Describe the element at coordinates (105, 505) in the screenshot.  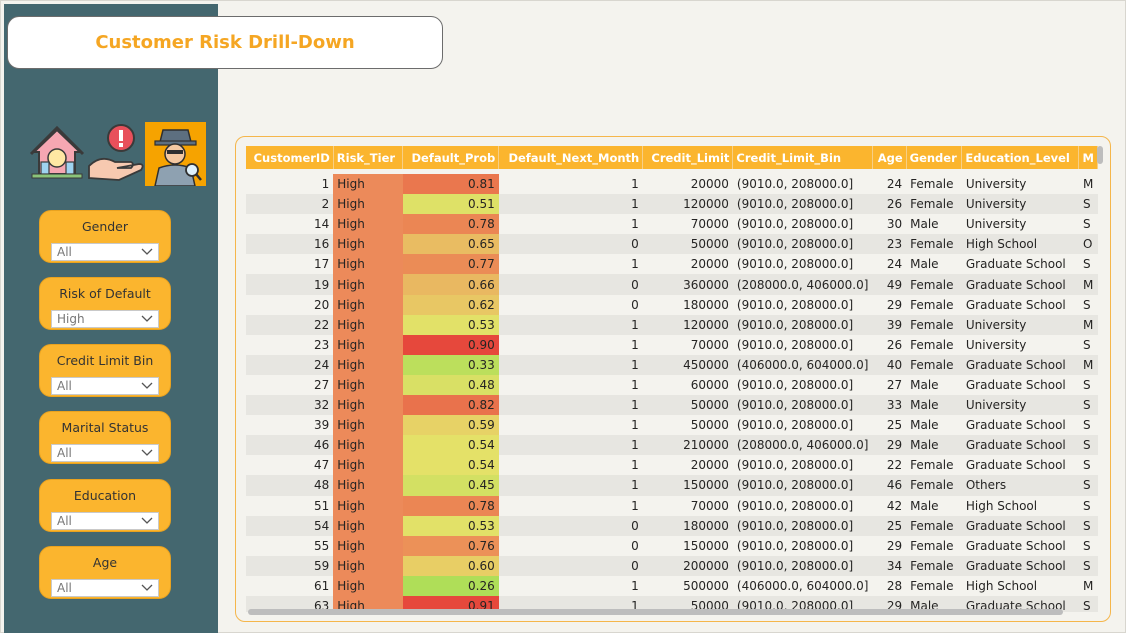
I see `slicer-education: Education All` at that location.